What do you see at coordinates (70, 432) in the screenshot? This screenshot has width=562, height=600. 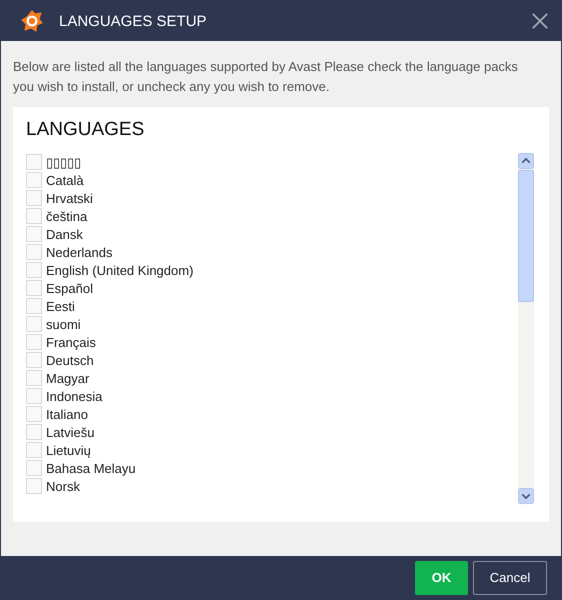 I see `language-label: Latviešu` at bounding box center [70, 432].